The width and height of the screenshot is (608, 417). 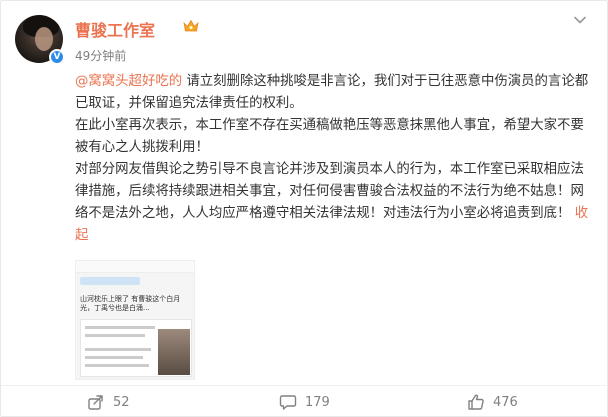 I want to click on crown-icon, so click(x=191, y=26).